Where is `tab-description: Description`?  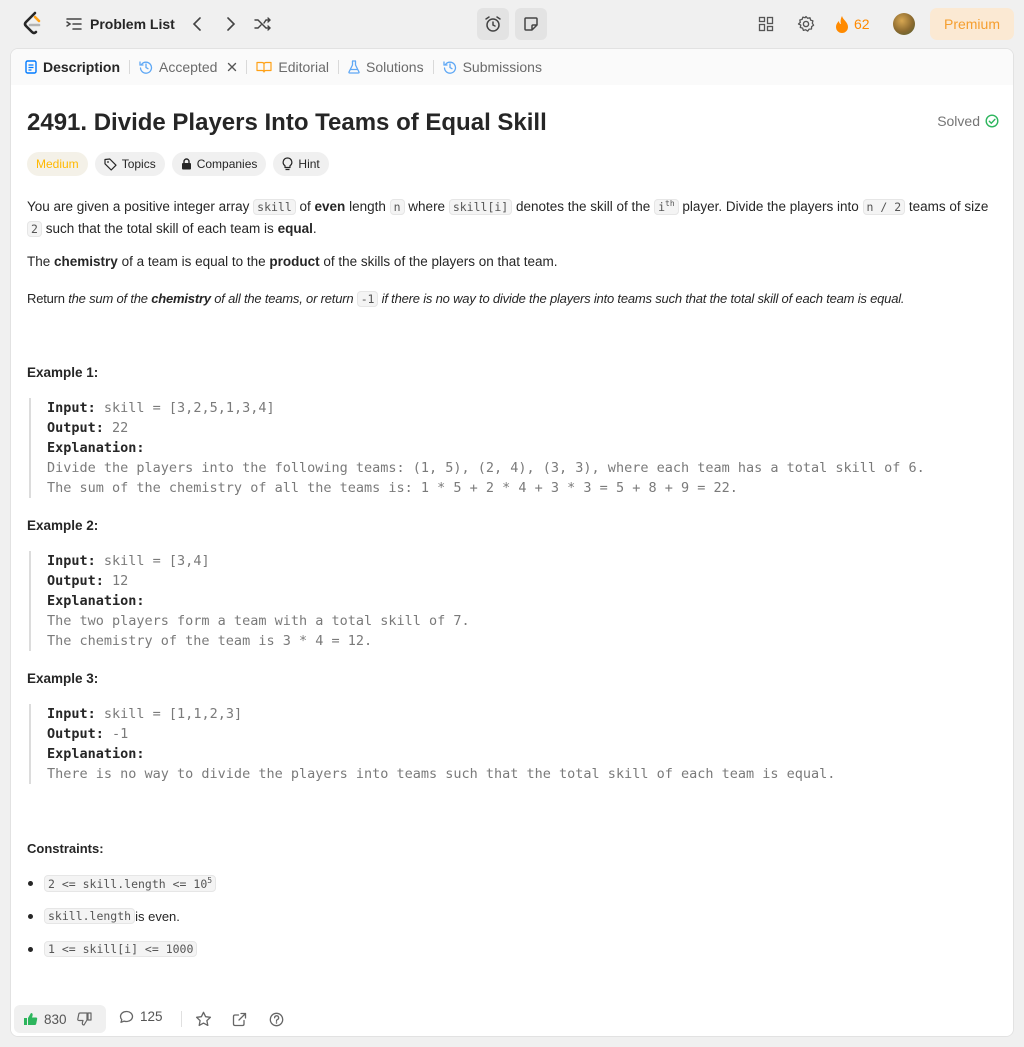 tab-description: Description is located at coordinates (72, 67).